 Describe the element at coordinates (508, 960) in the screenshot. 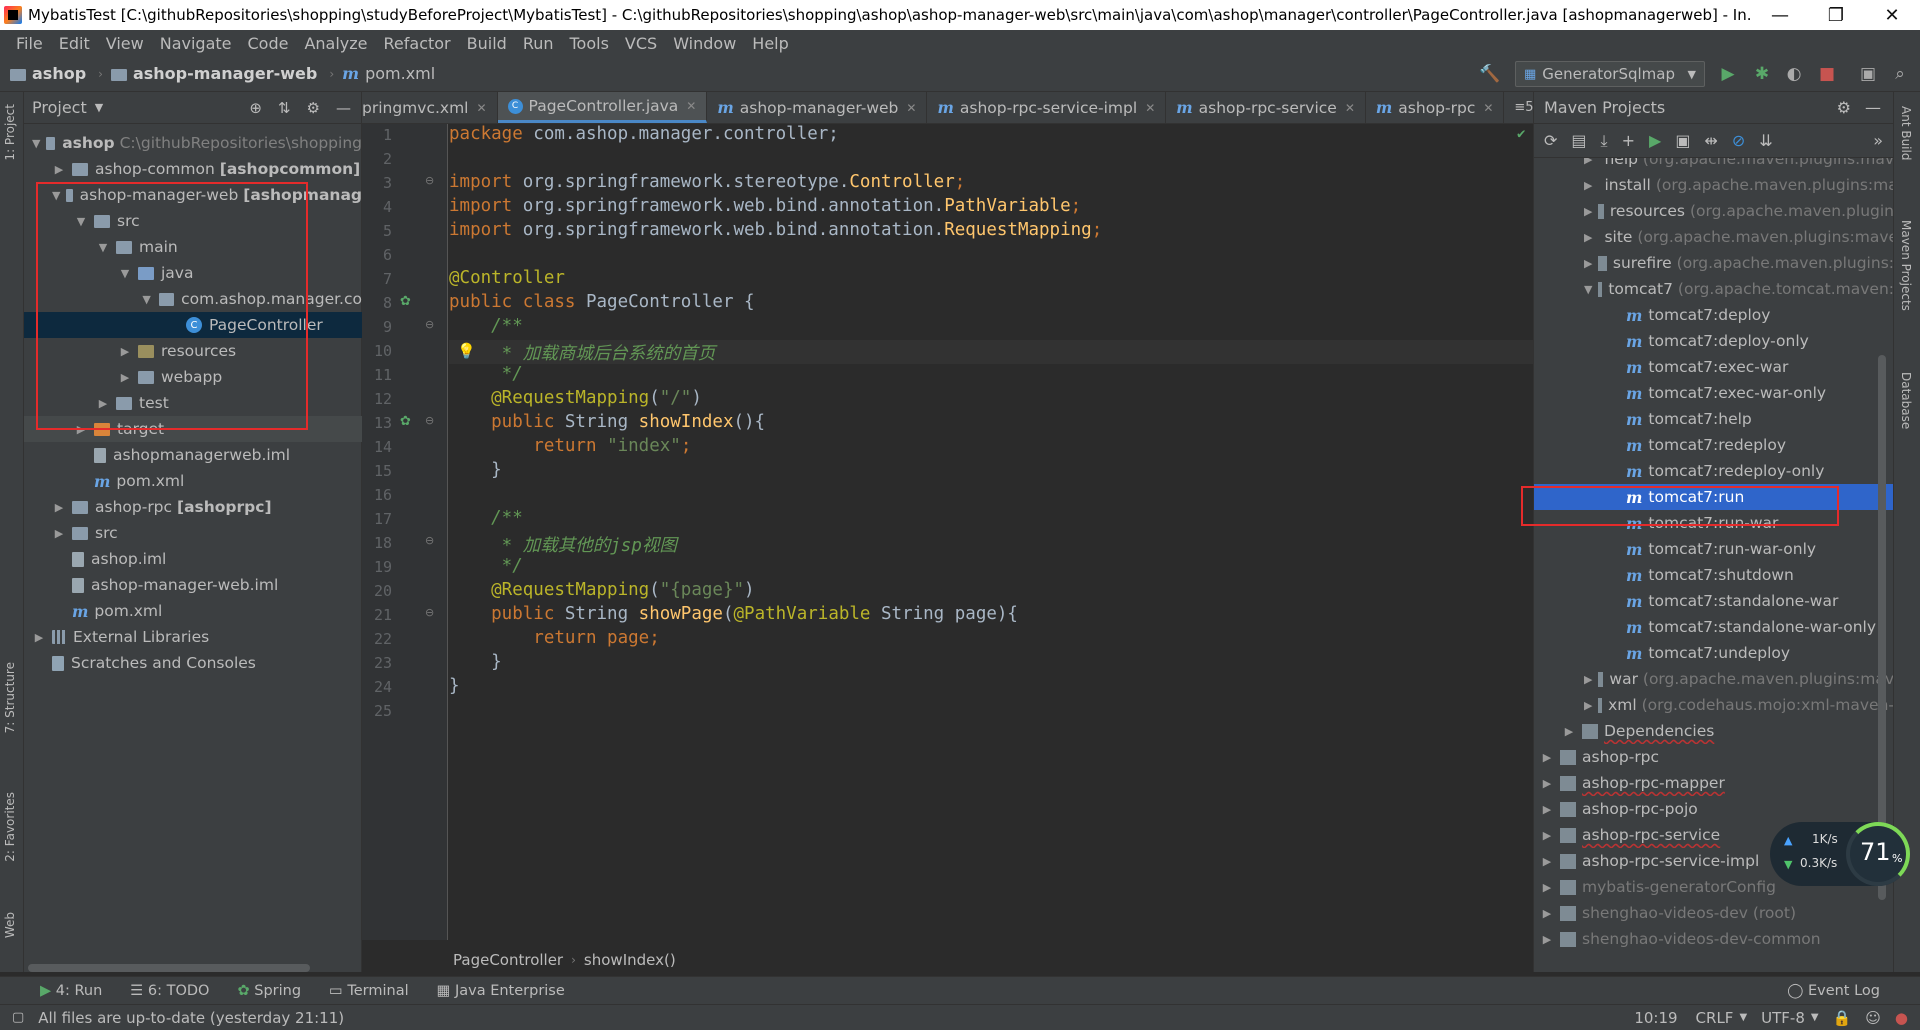

I see `breadcrumb-class: PageController` at that location.